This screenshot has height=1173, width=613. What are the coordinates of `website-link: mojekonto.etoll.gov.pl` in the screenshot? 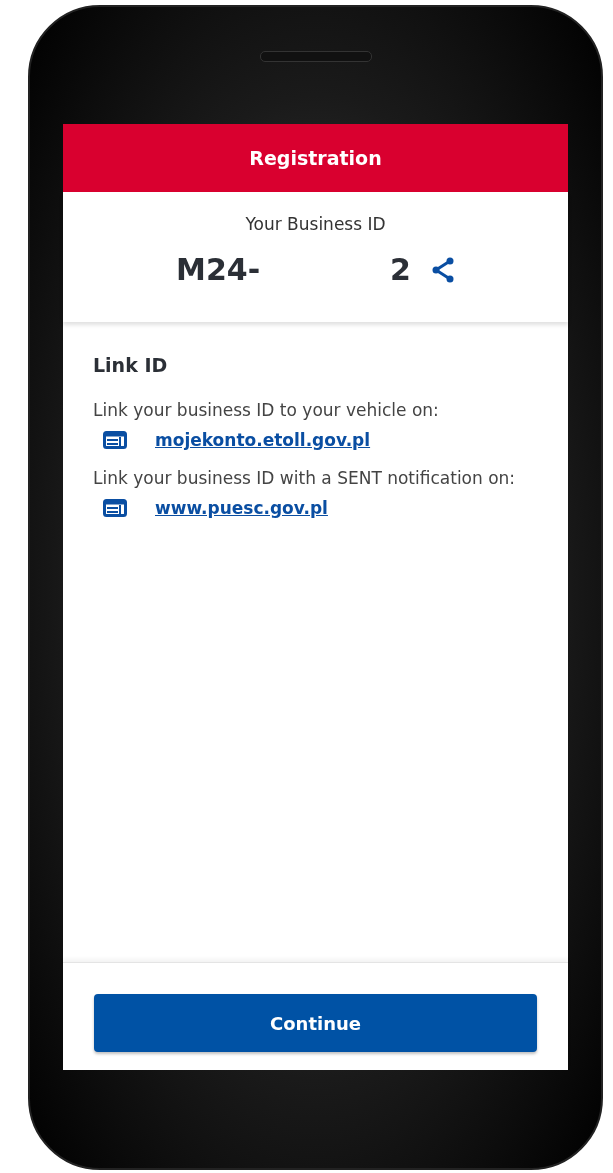 It's located at (263, 440).